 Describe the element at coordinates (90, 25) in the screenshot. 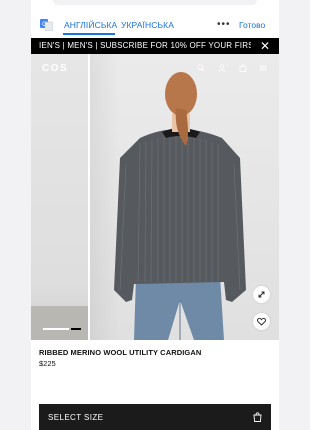

I see `tab-english: АНГЛІЙСЬКА` at that location.